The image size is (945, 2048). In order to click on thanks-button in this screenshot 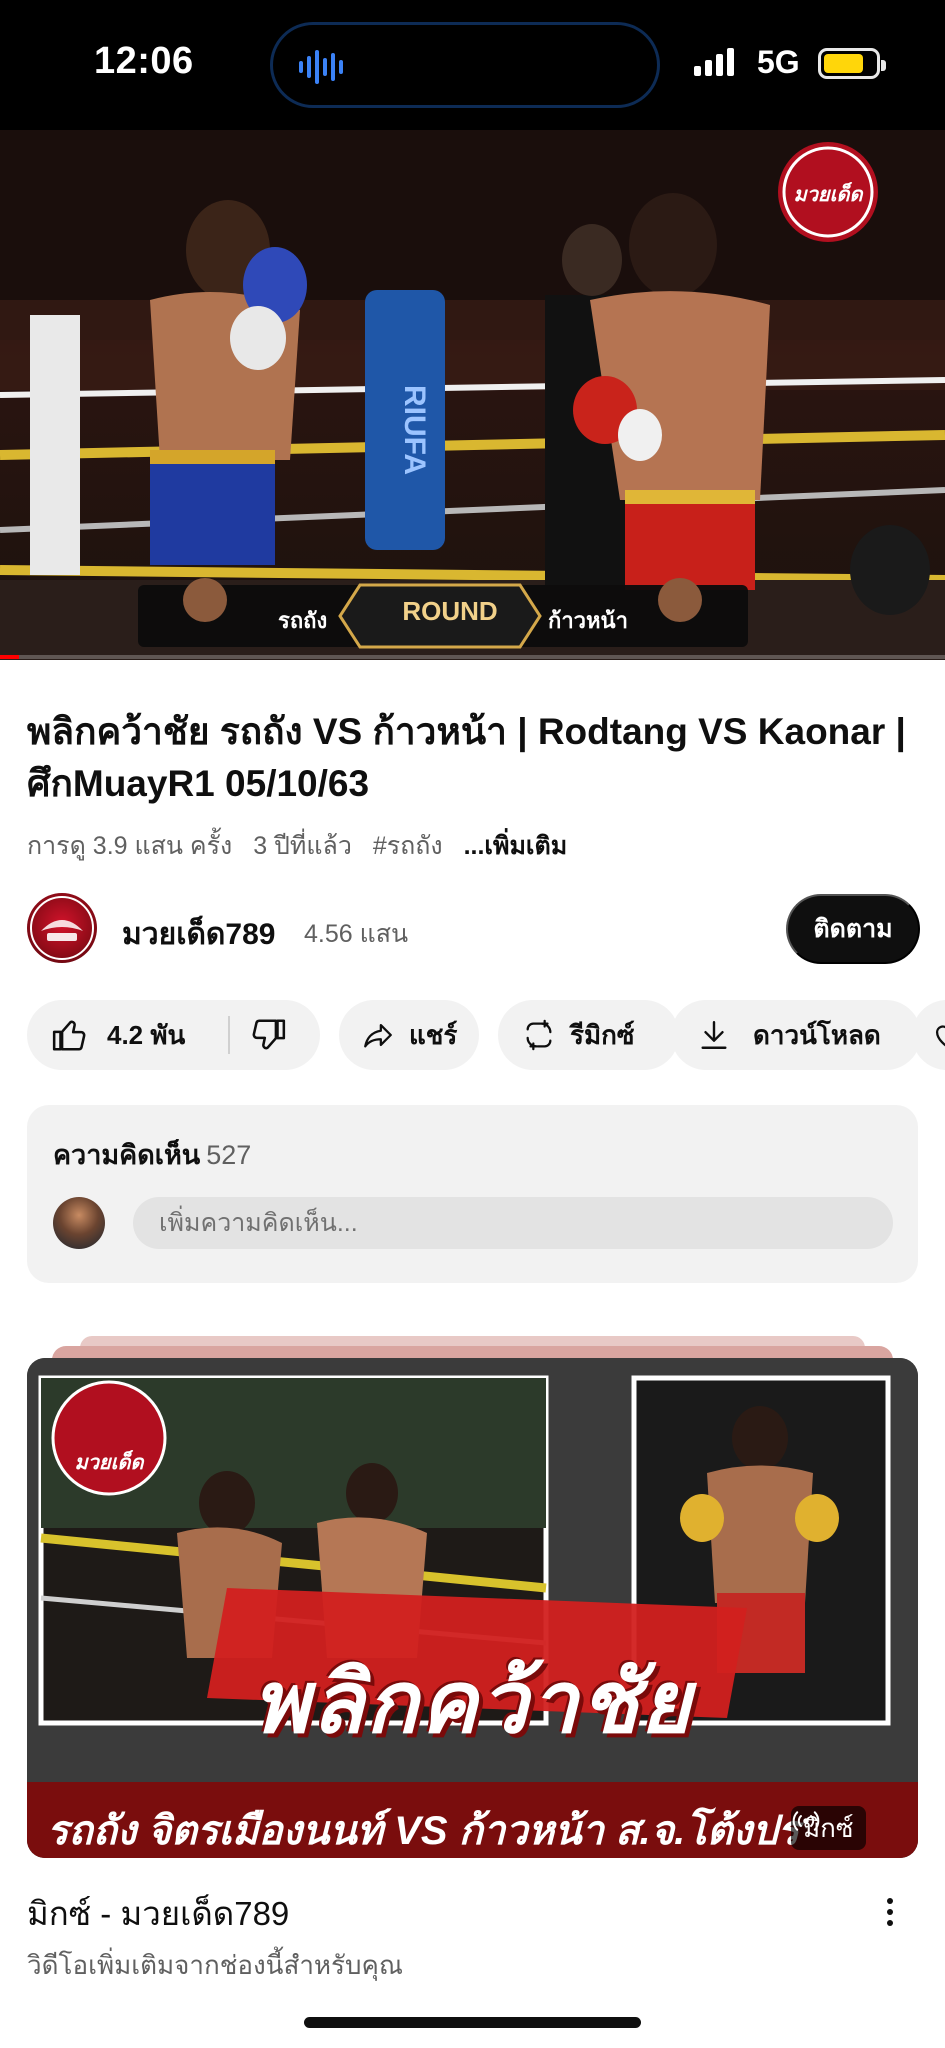, I will do `click(928, 1035)`.